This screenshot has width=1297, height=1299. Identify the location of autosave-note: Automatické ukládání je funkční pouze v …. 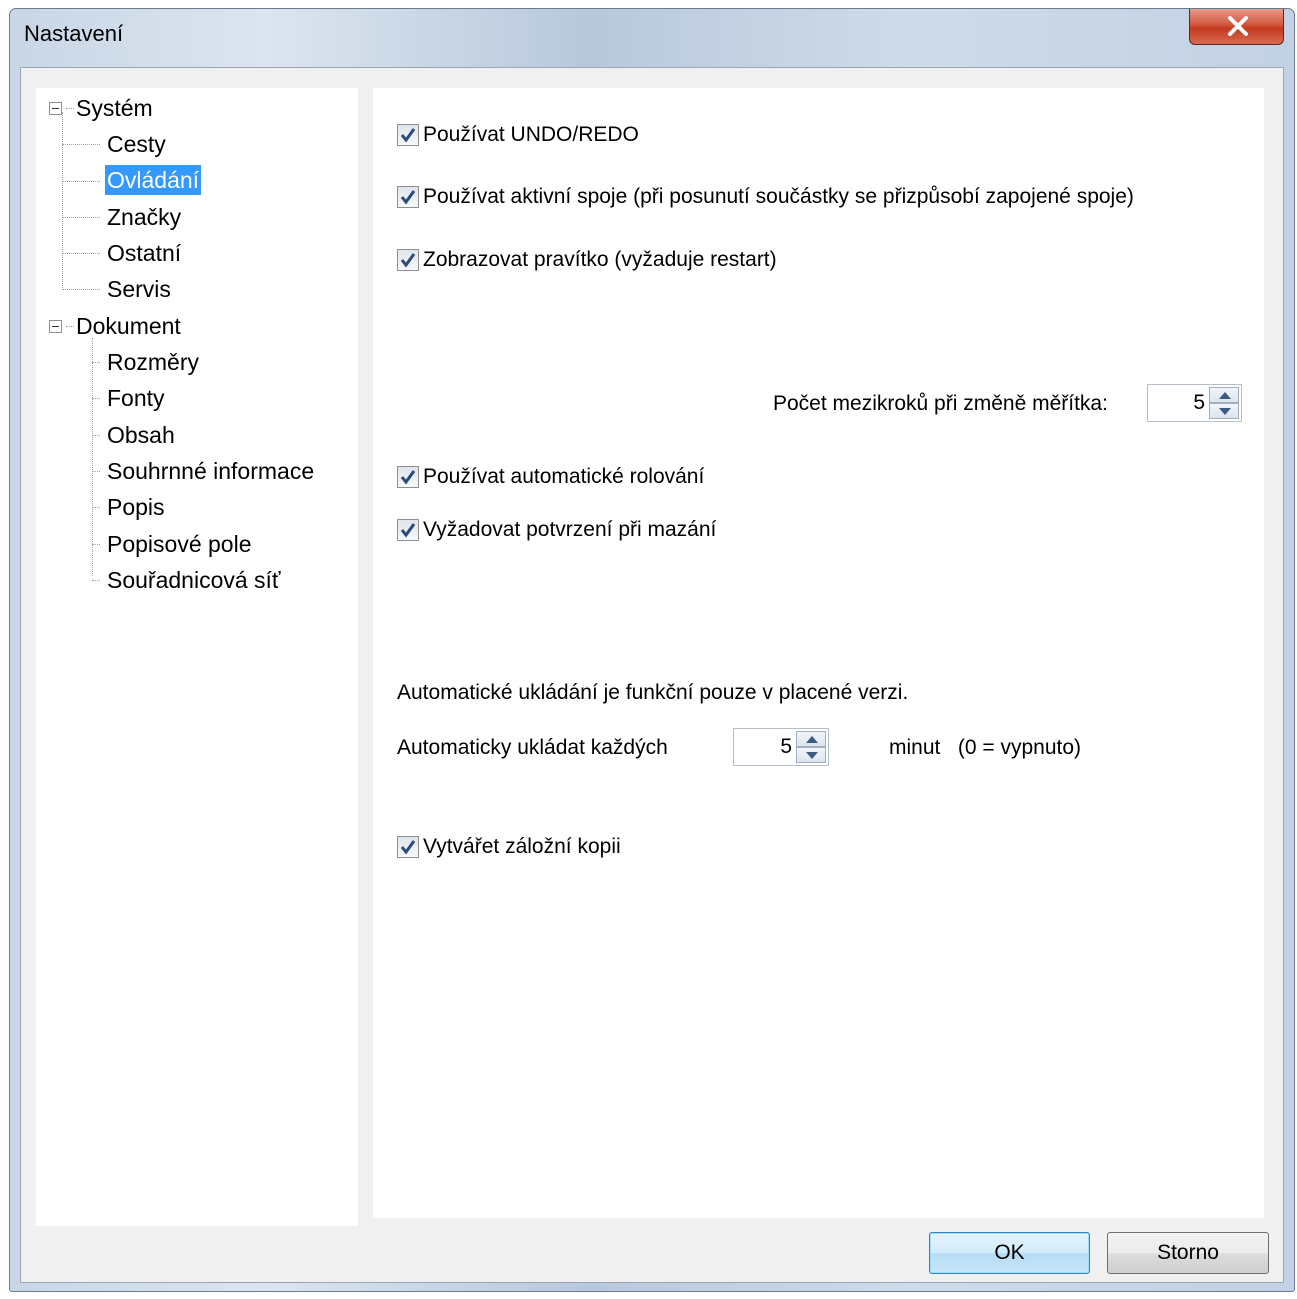
(653, 692).